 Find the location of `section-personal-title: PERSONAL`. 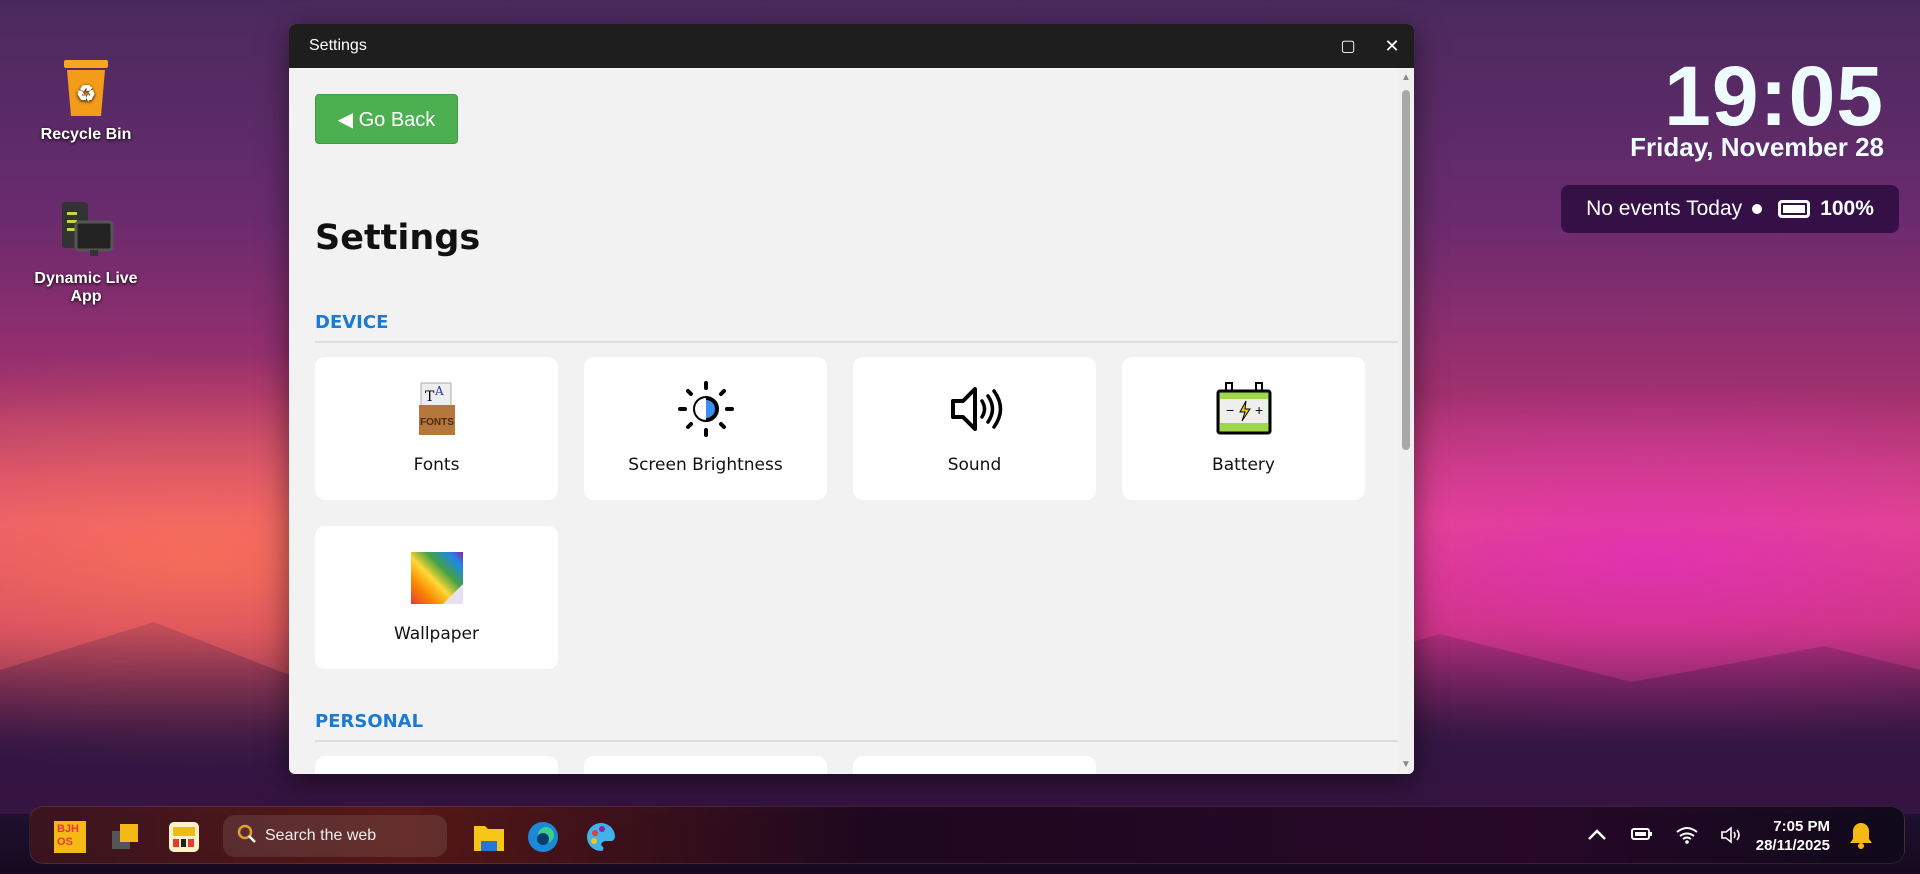

section-personal-title: PERSONAL is located at coordinates (856, 726).